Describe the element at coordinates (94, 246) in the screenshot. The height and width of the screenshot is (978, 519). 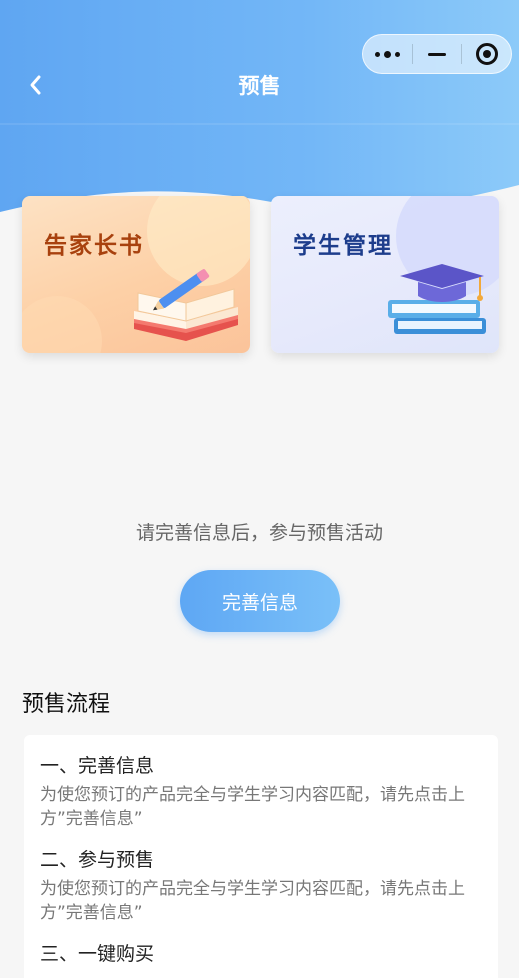
I see `card-title: 告家长书` at that location.